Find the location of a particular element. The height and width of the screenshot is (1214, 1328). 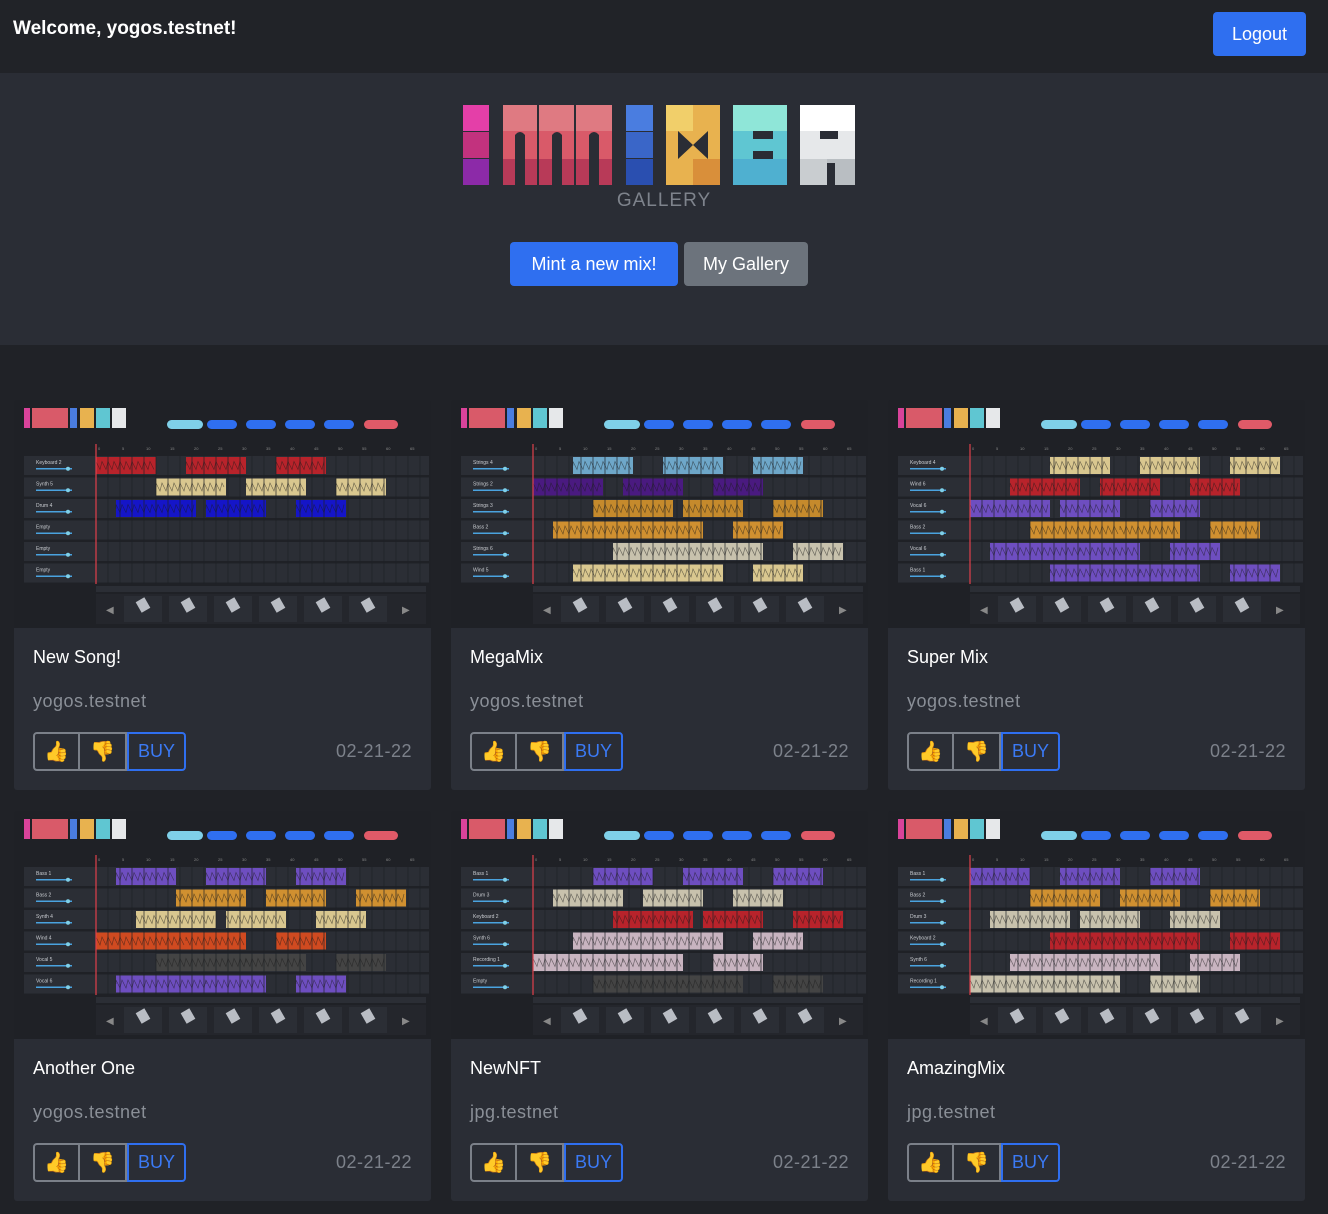

logout-button: Logout is located at coordinates (1259, 34).